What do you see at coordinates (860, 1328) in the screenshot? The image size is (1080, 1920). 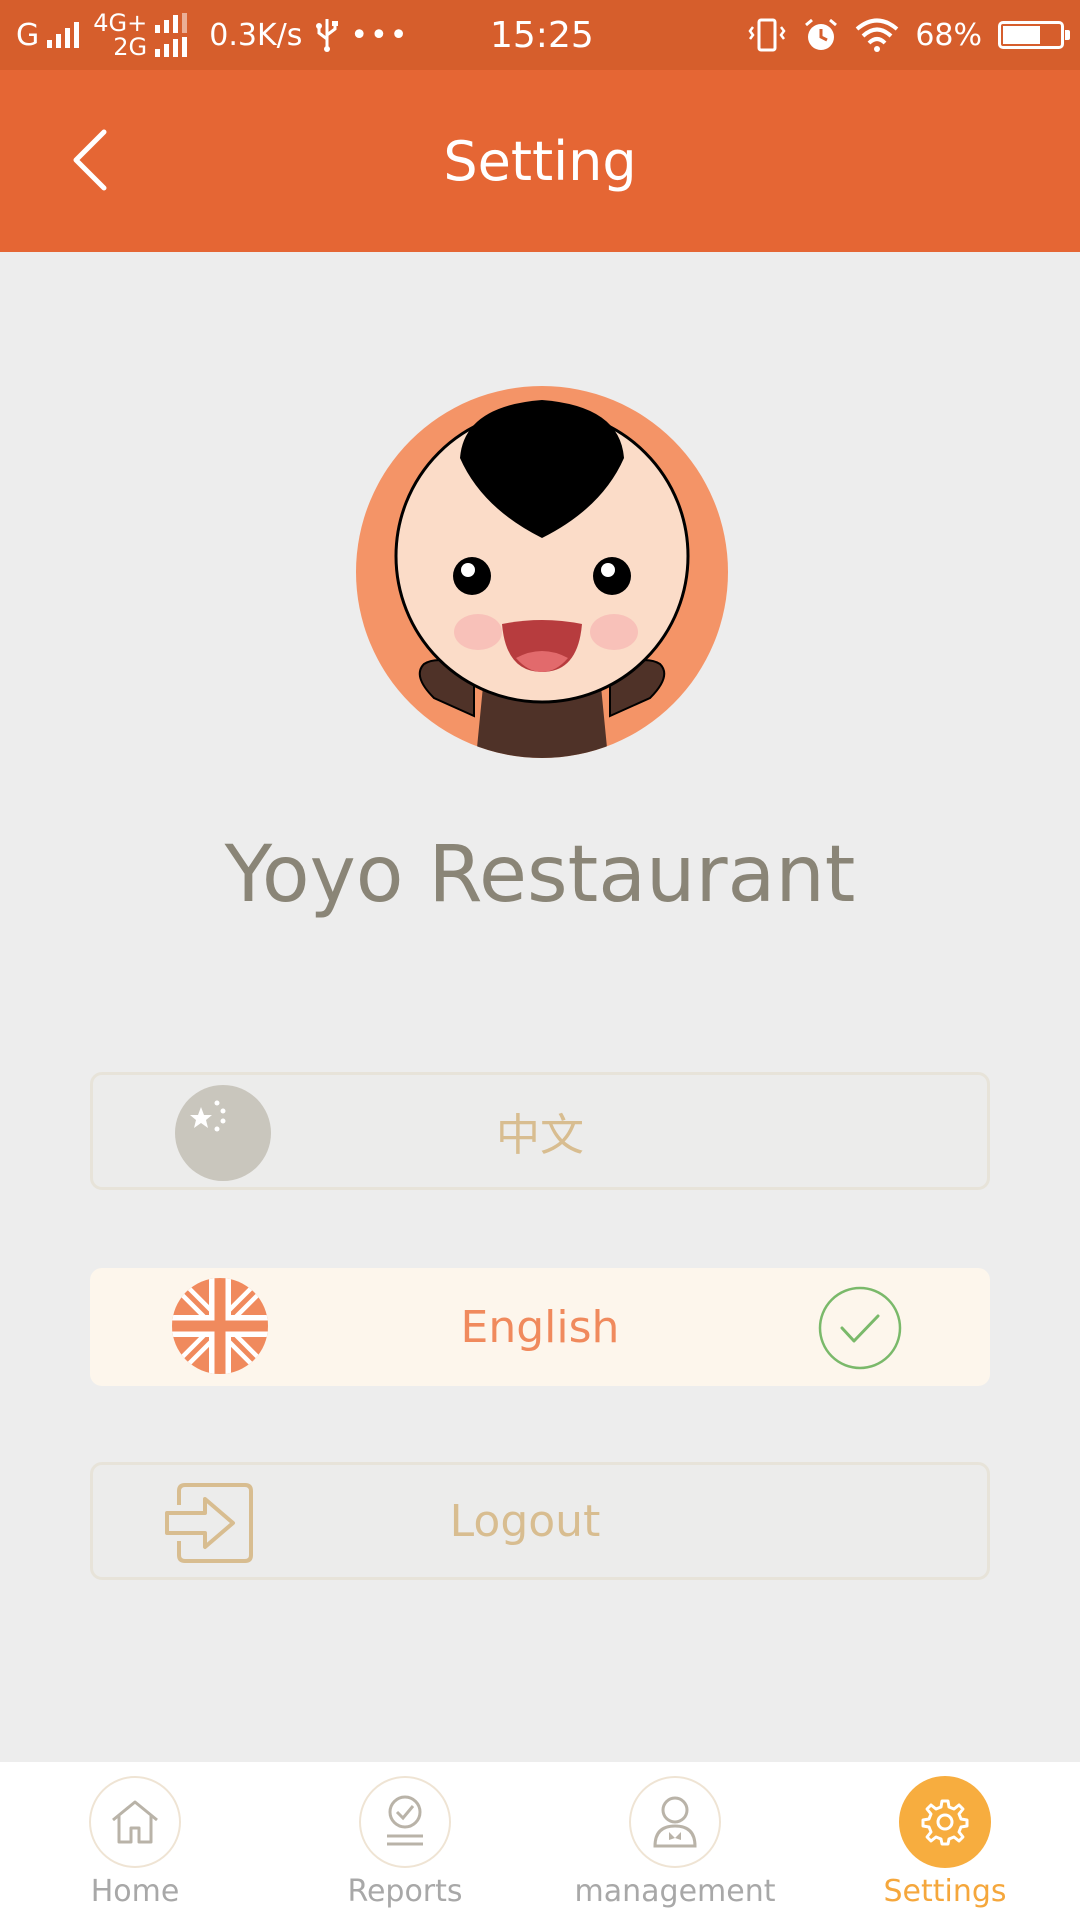 I see `check-circle-icon` at bounding box center [860, 1328].